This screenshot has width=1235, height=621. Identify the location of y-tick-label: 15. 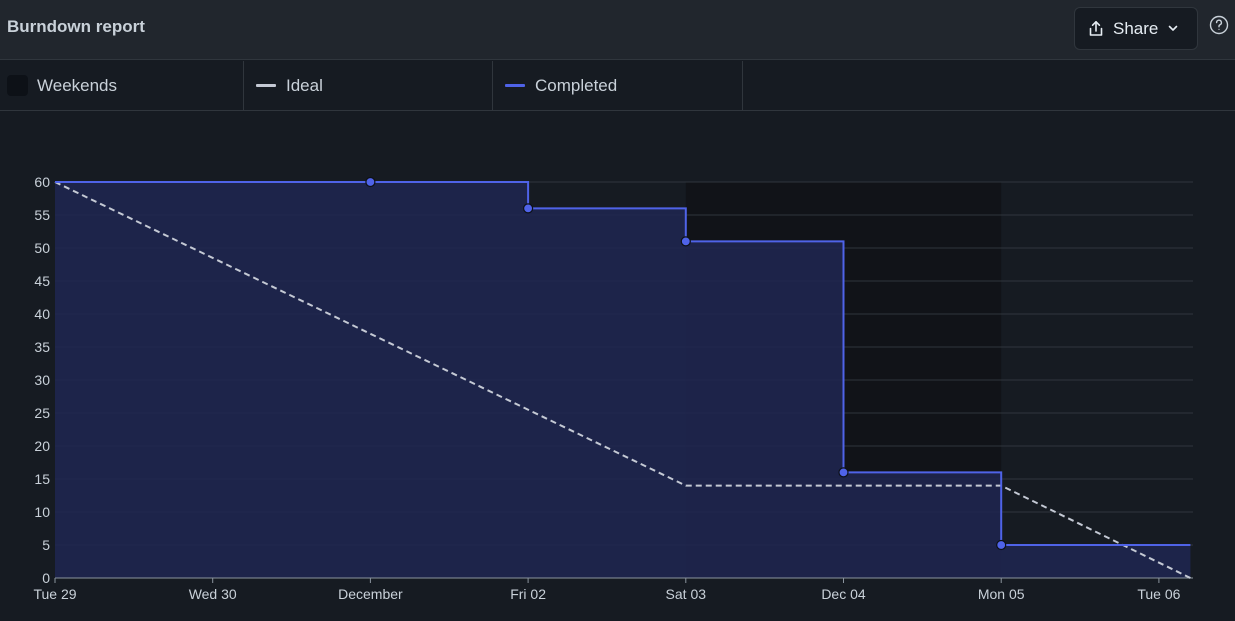
(42, 479).